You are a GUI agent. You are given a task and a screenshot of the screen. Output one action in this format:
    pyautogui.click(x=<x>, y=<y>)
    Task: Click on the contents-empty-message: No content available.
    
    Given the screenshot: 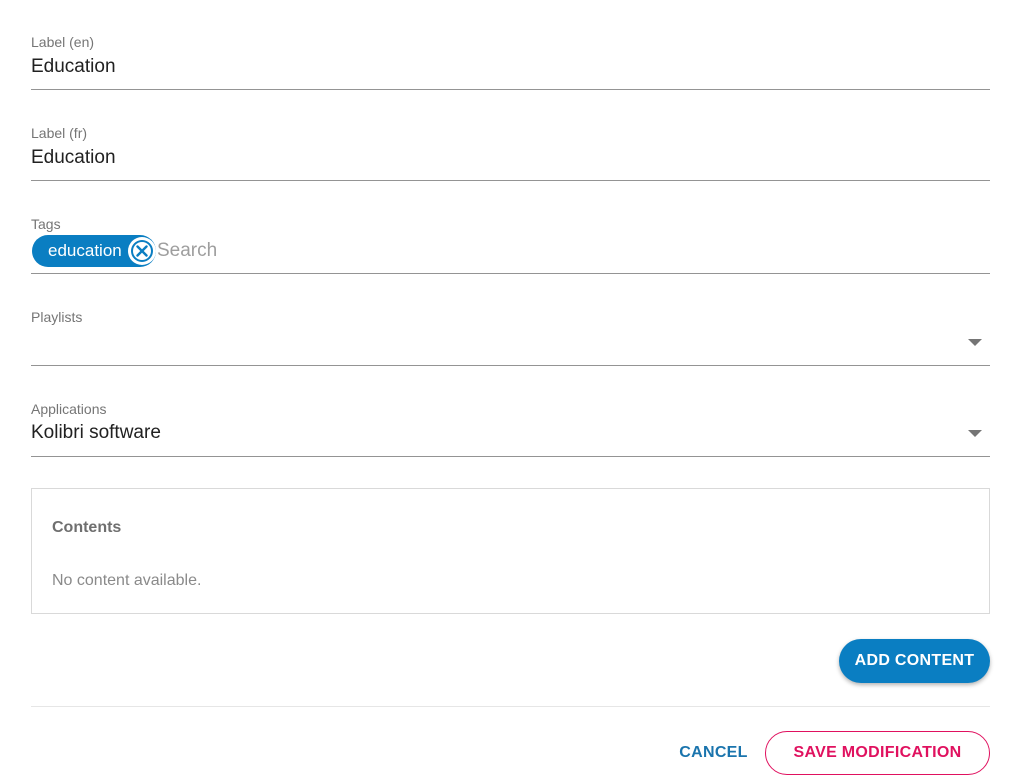 What is the action you would take?
    pyautogui.click(x=127, y=580)
    